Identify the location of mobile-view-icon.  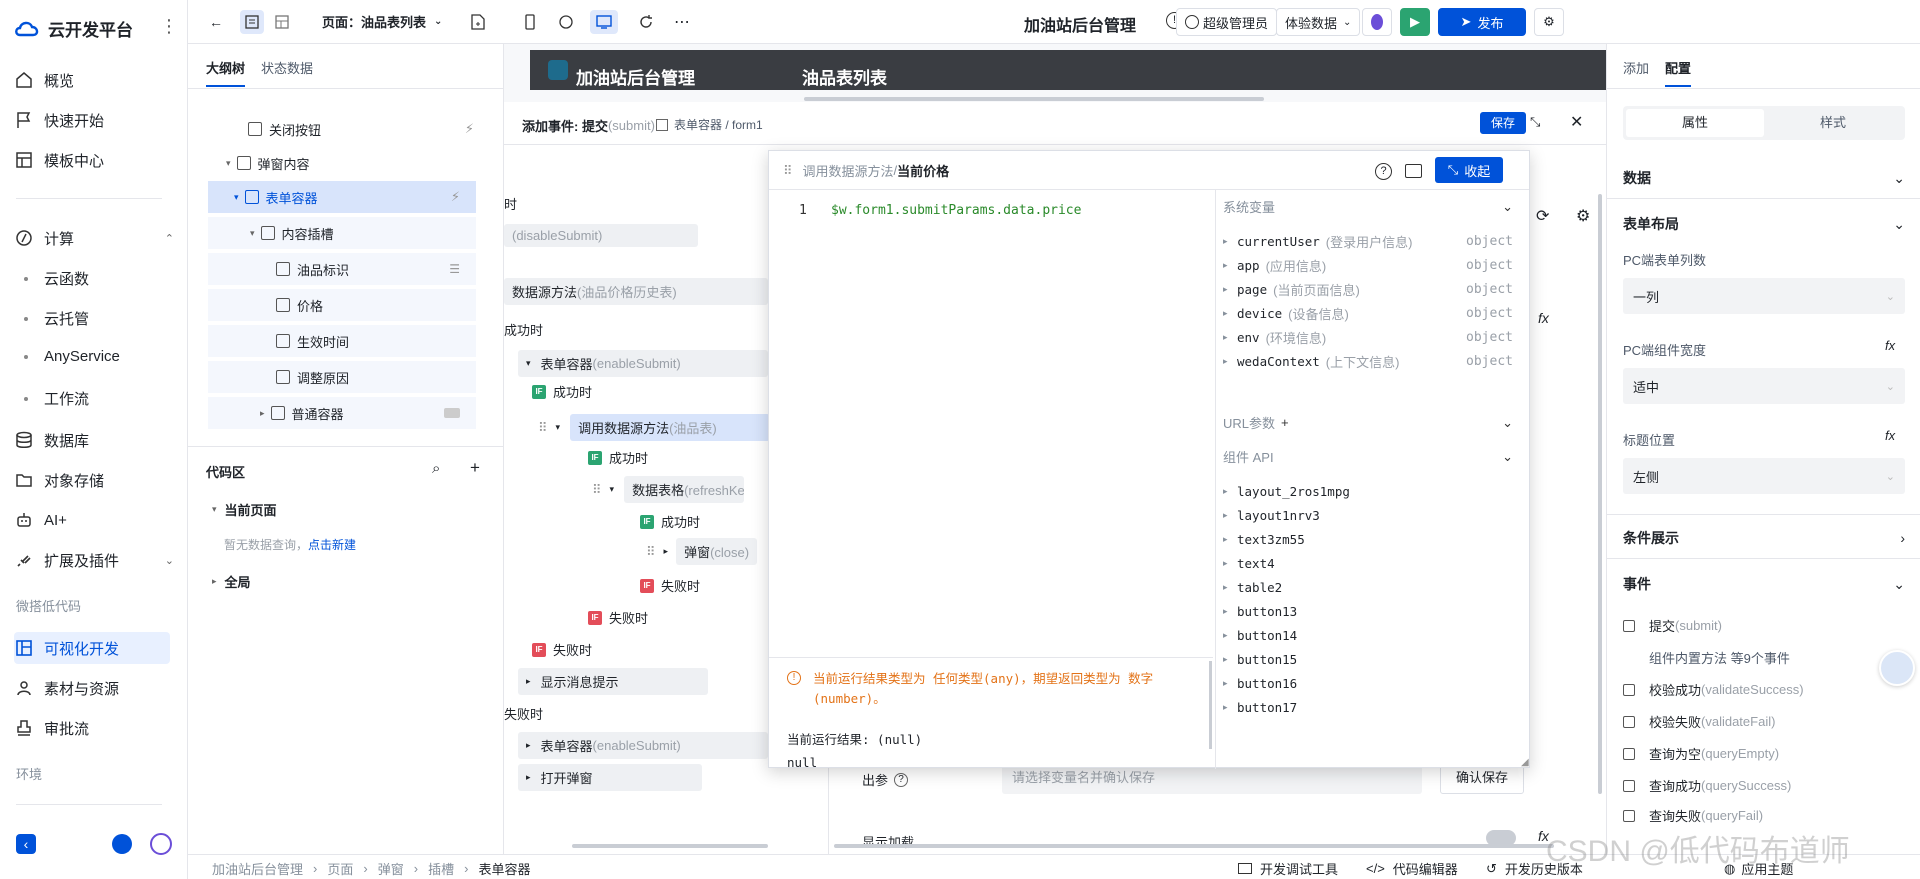
(530, 22).